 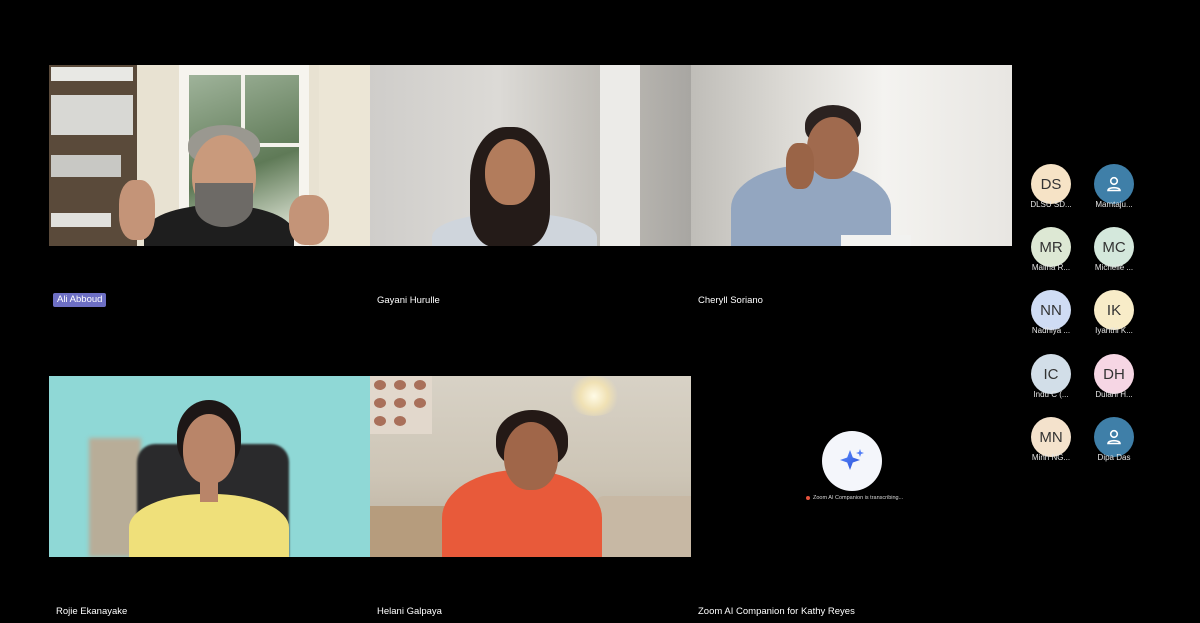 I want to click on participant-name: Dipa Das, so click(x=1114, y=457).